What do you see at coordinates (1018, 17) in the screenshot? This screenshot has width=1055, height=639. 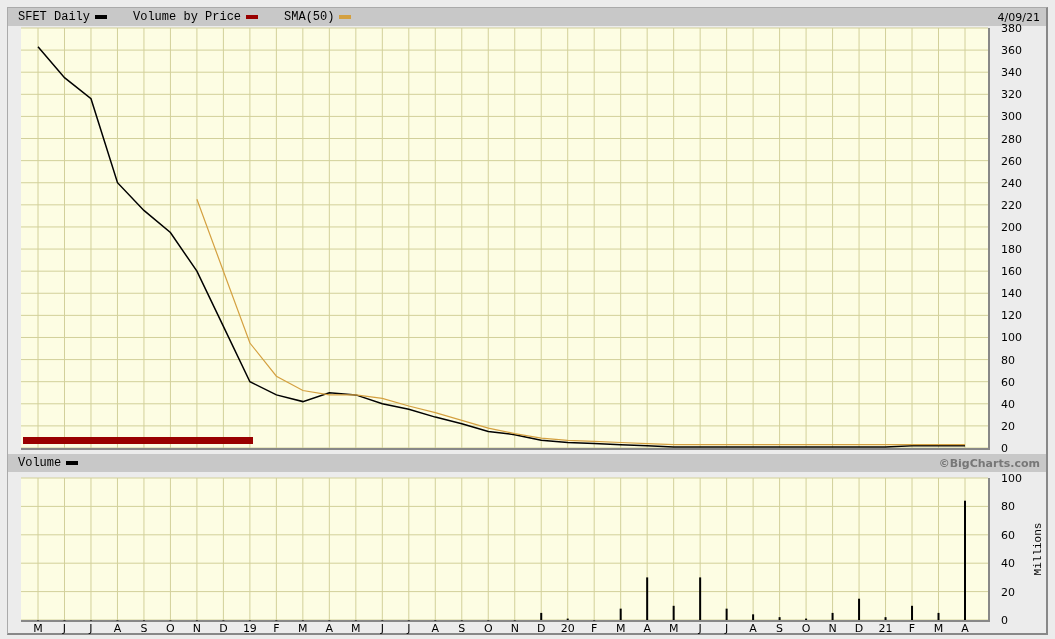 I see `chart-date: 4/09/21` at bounding box center [1018, 17].